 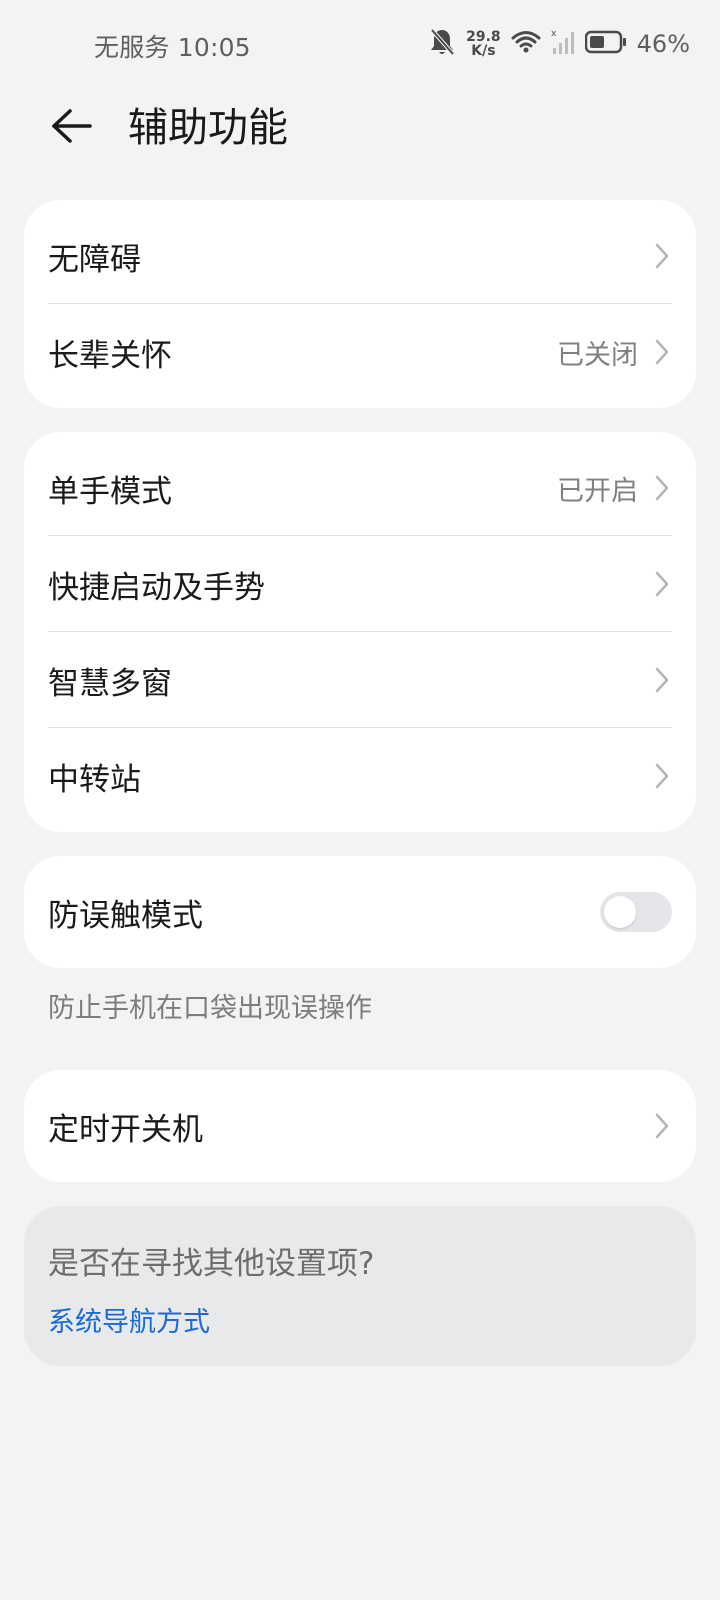 What do you see at coordinates (360, 1286) in the screenshot?
I see `suggestion-card: 是否在寻找其他设置项? 系统导航方式` at bounding box center [360, 1286].